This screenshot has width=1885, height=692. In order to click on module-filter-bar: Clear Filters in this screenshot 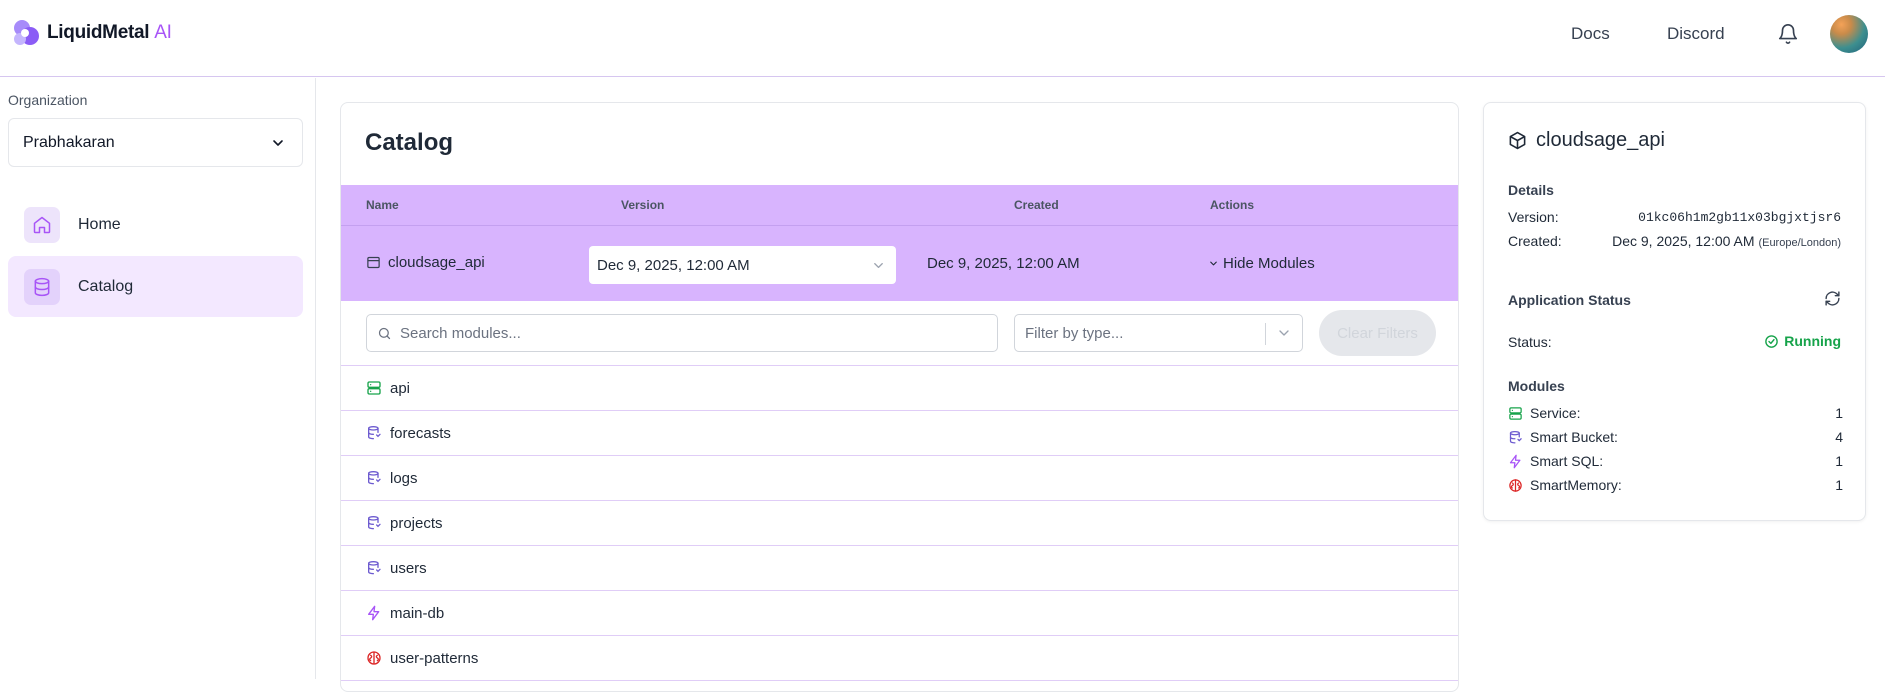, I will do `click(899, 333)`.